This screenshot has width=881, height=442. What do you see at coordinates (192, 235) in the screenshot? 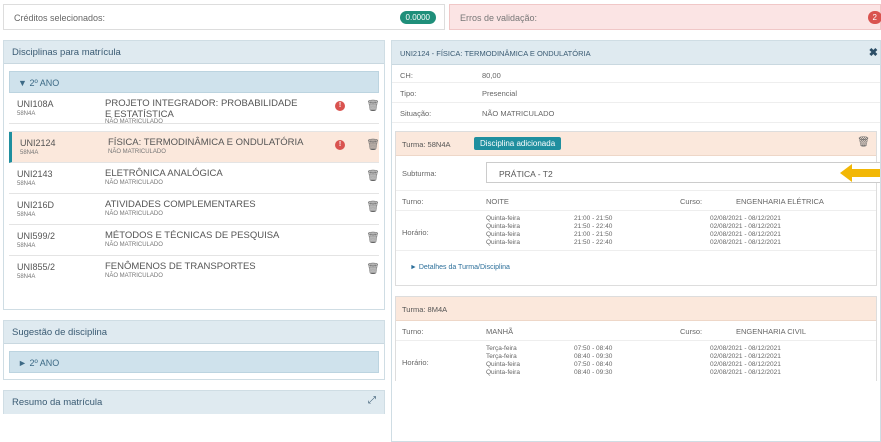
I see `course-name: MÉTODOS E TÉCNICAS DE PESQUISA` at bounding box center [192, 235].